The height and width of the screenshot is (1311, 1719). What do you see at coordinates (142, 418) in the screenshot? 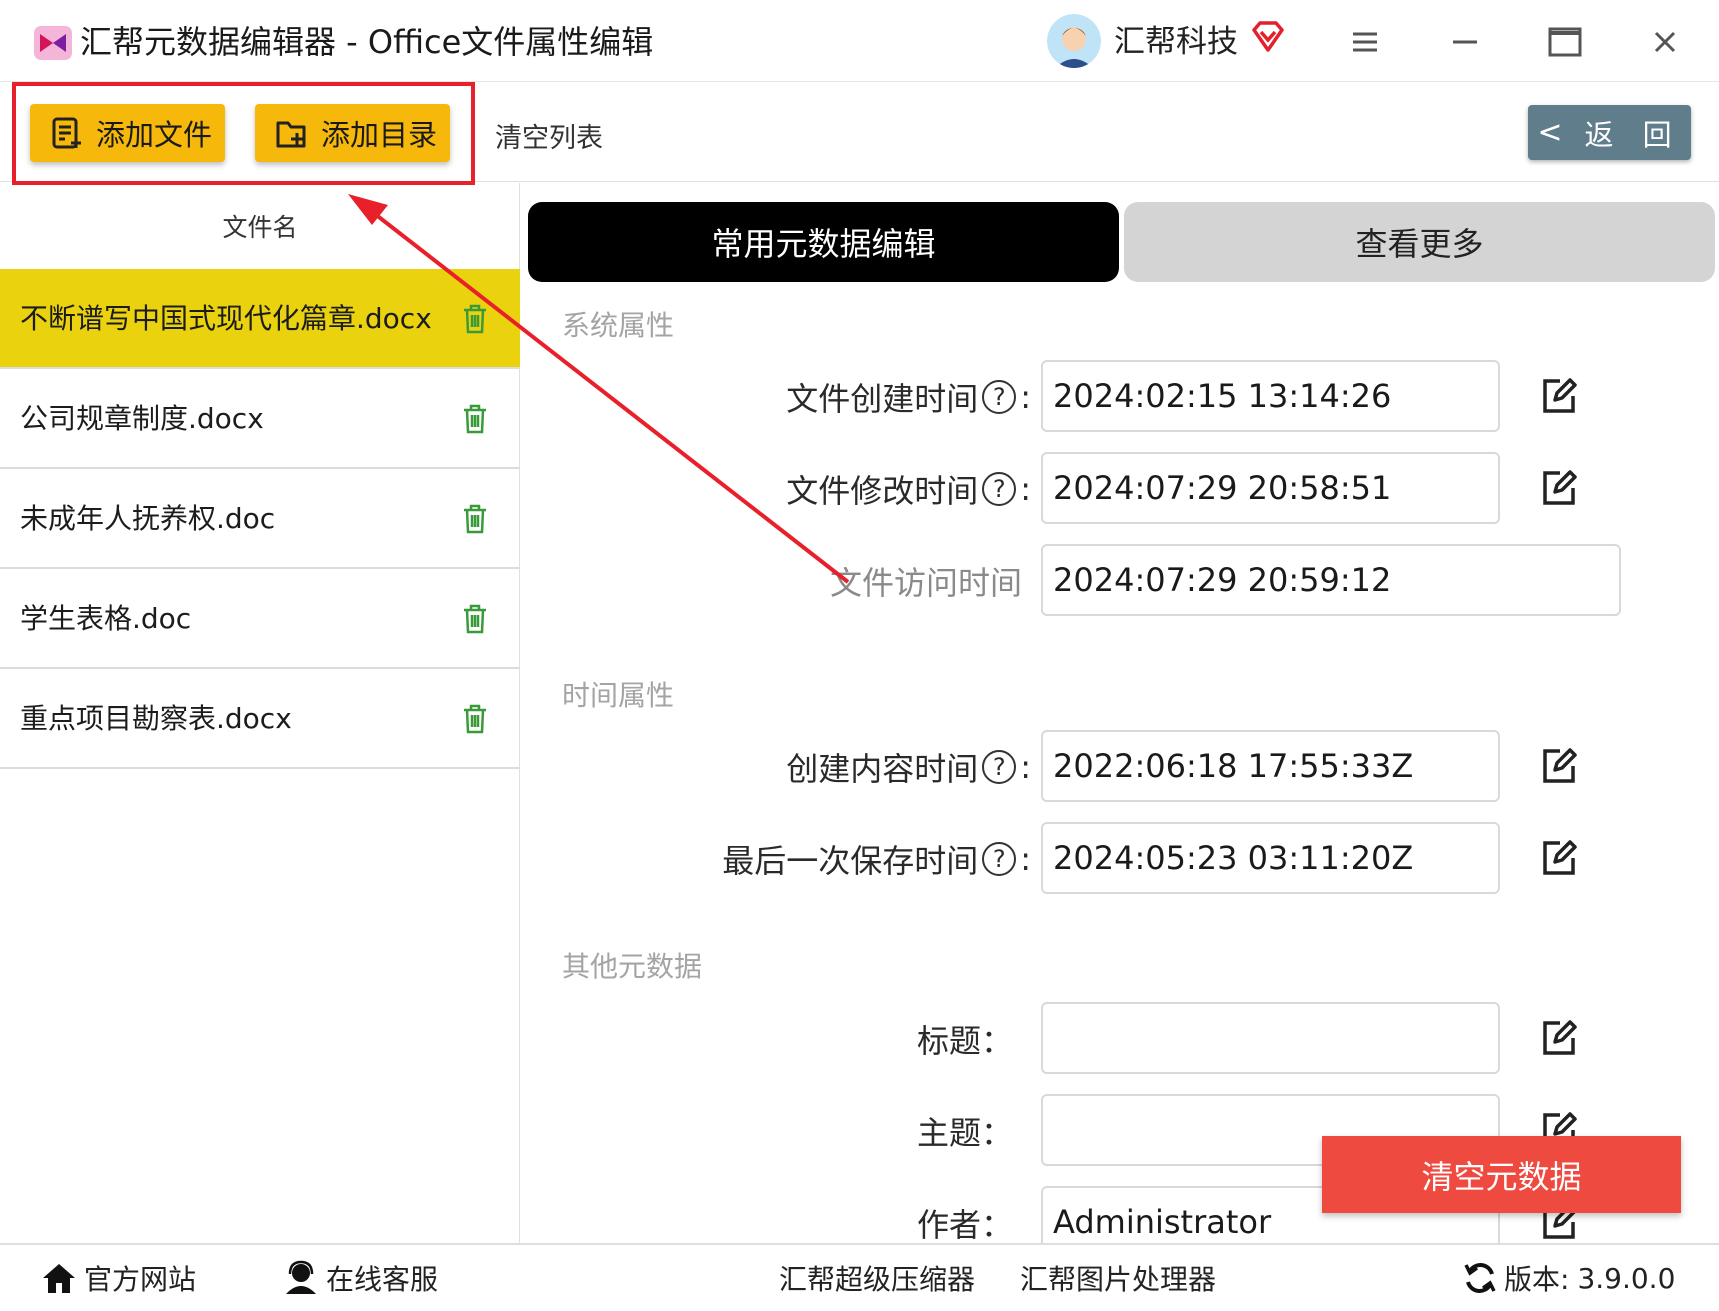
I see `file-name: 公司规章制度.docx` at bounding box center [142, 418].